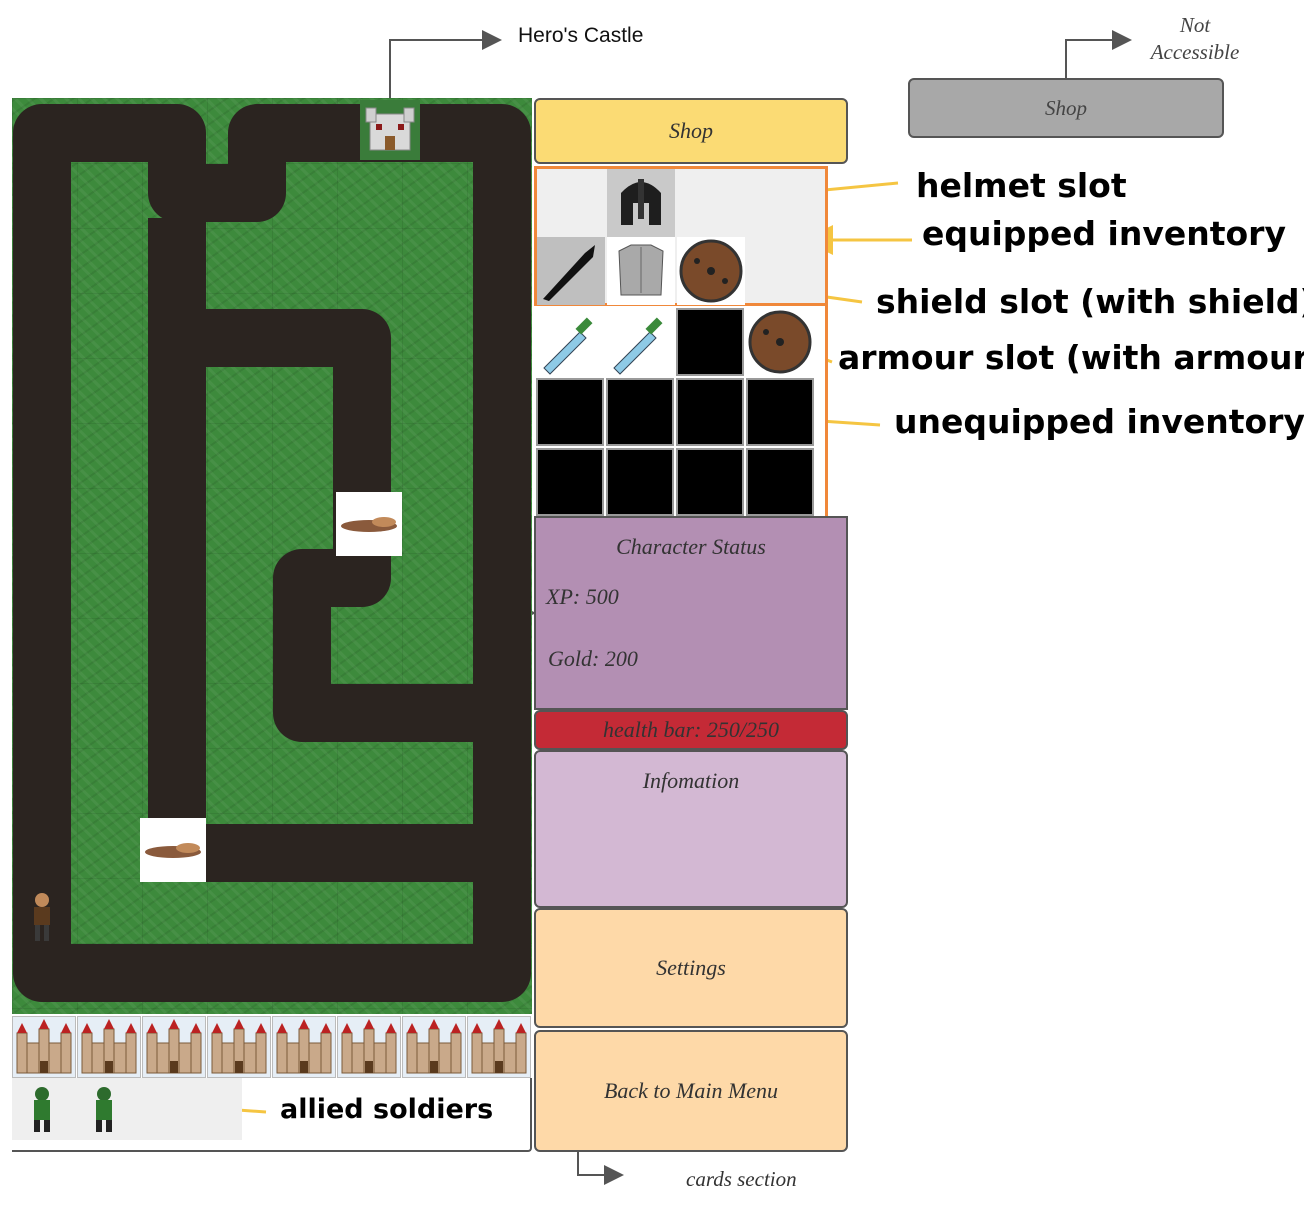 This screenshot has width=1304, height=1206. I want to click on hero-icon, so click(42, 918).